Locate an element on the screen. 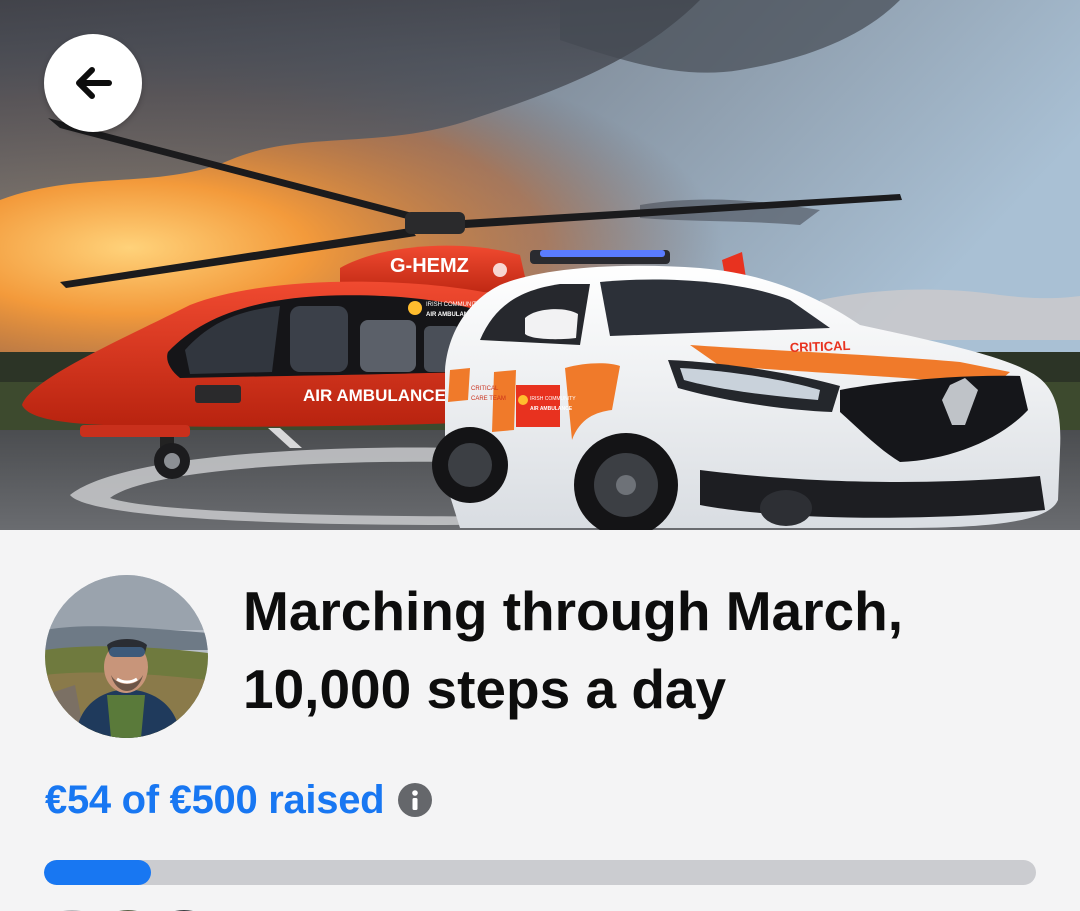 This screenshot has height=911, width=1080. raised-summary: €54 of €500 raised is located at coordinates (239, 800).